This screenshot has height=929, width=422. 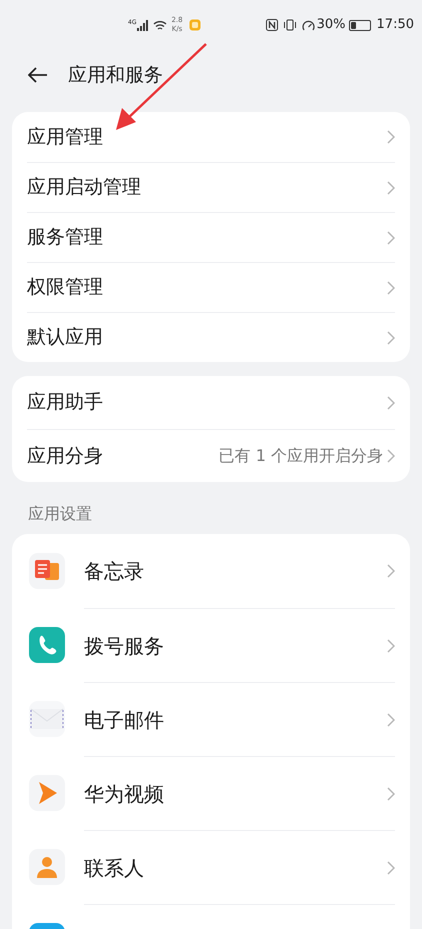 What do you see at coordinates (300, 456) in the screenshot?
I see `item-value: 已有 1 个应用开启分身` at bounding box center [300, 456].